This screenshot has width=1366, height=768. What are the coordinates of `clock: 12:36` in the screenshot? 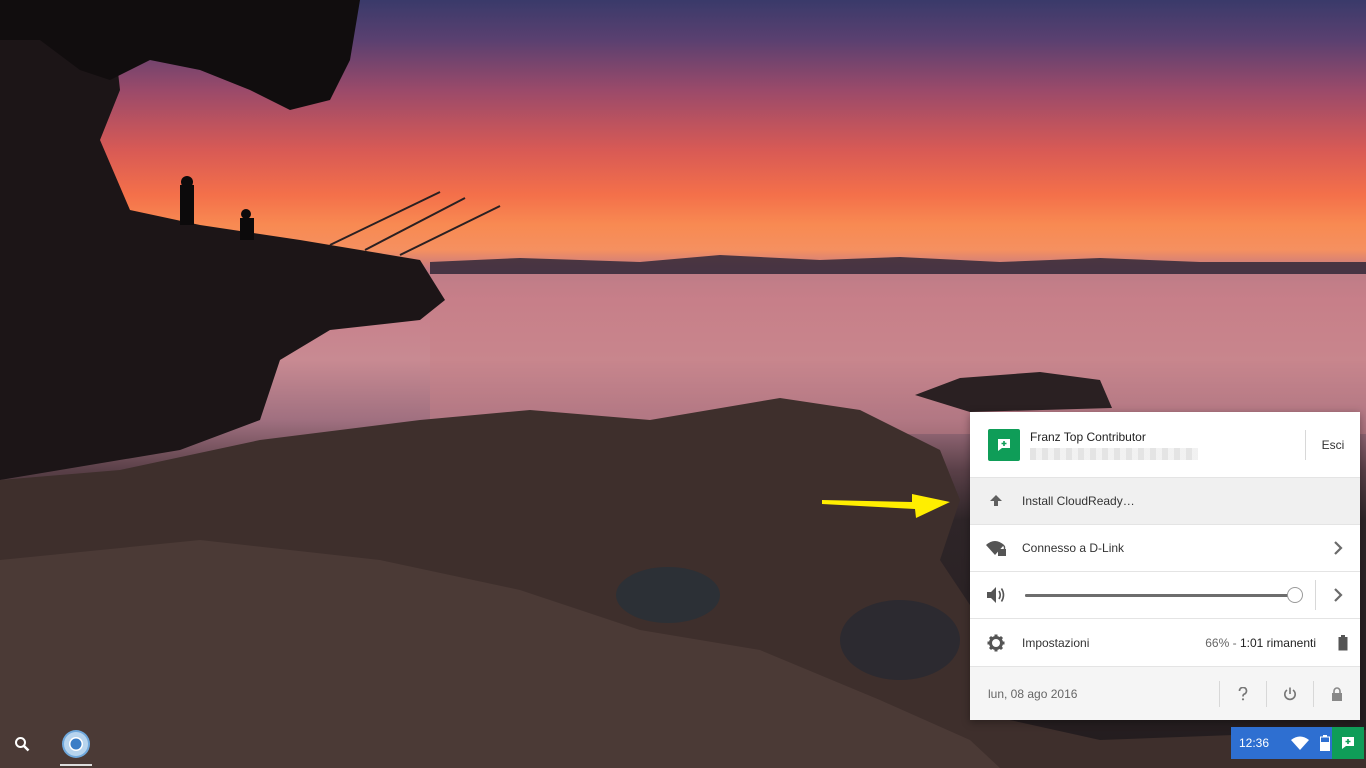 It's located at (1254, 743).